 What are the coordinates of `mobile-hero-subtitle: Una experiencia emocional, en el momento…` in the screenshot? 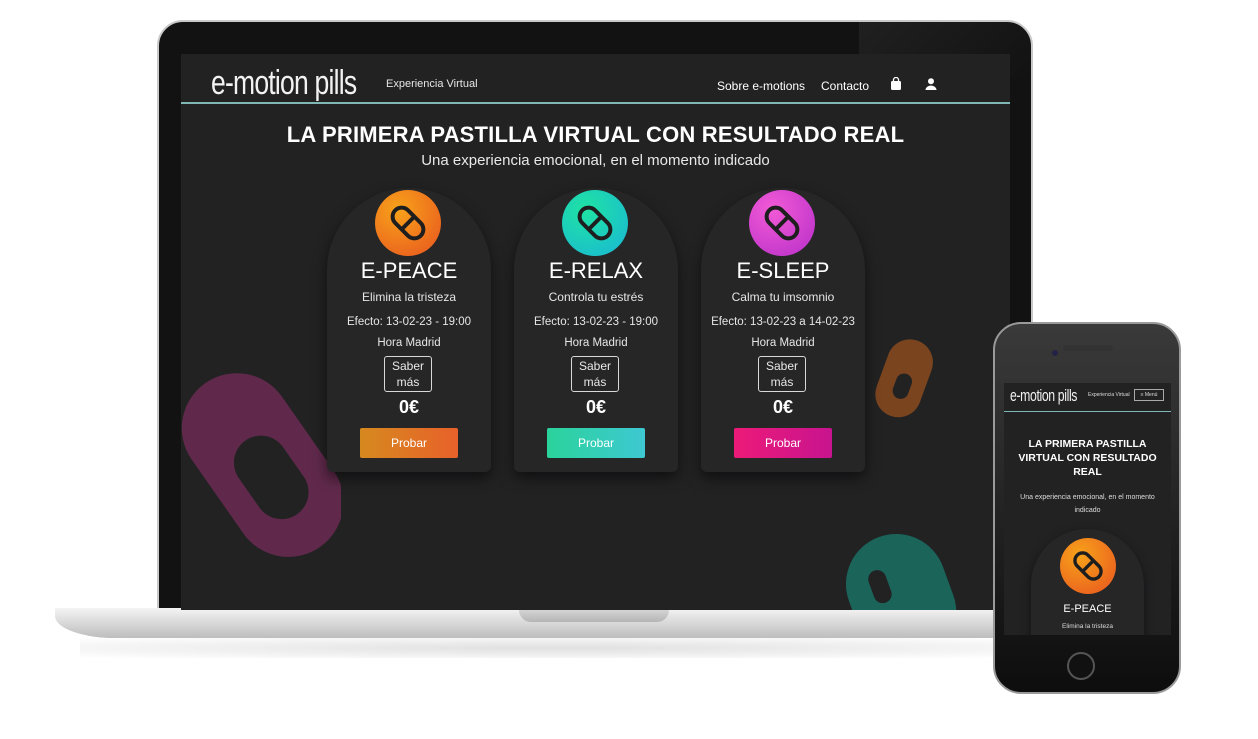 It's located at (1087, 504).